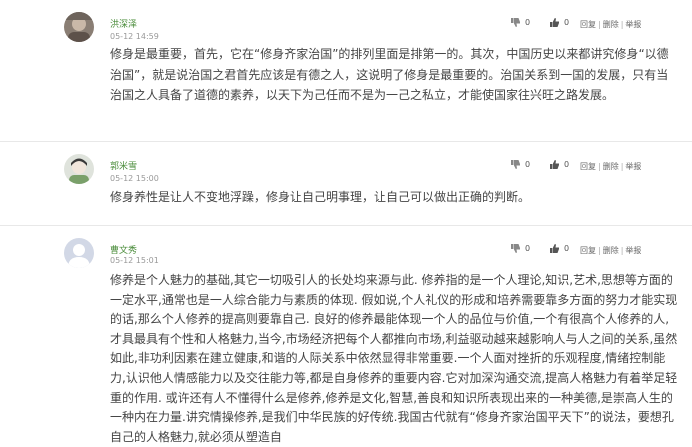 The width and height of the screenshot is (692, 447). What do you see at coordinates (134, 178) in the screenshot?
I see `timestamp: 05-12 15:00` at bounding box center [134, 178].